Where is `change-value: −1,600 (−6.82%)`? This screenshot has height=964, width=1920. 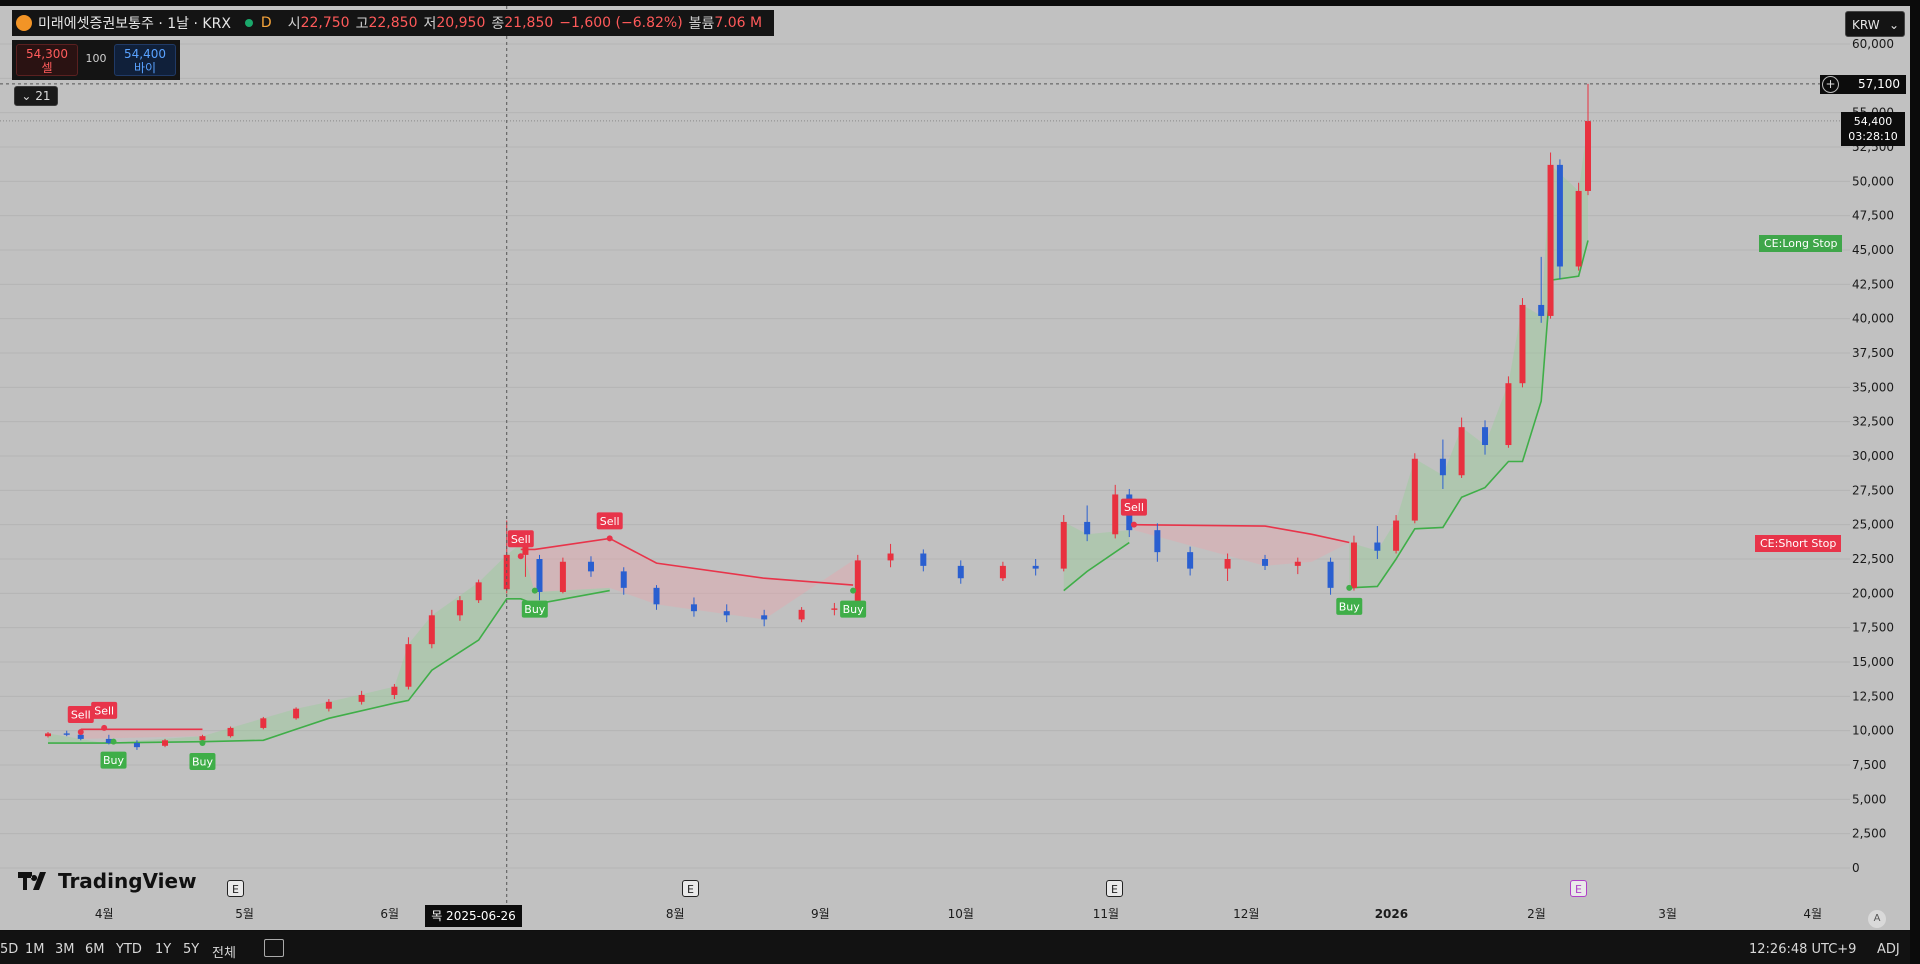
change-value: −1,600 (−6.82%) is located at coordinates (621, 23).